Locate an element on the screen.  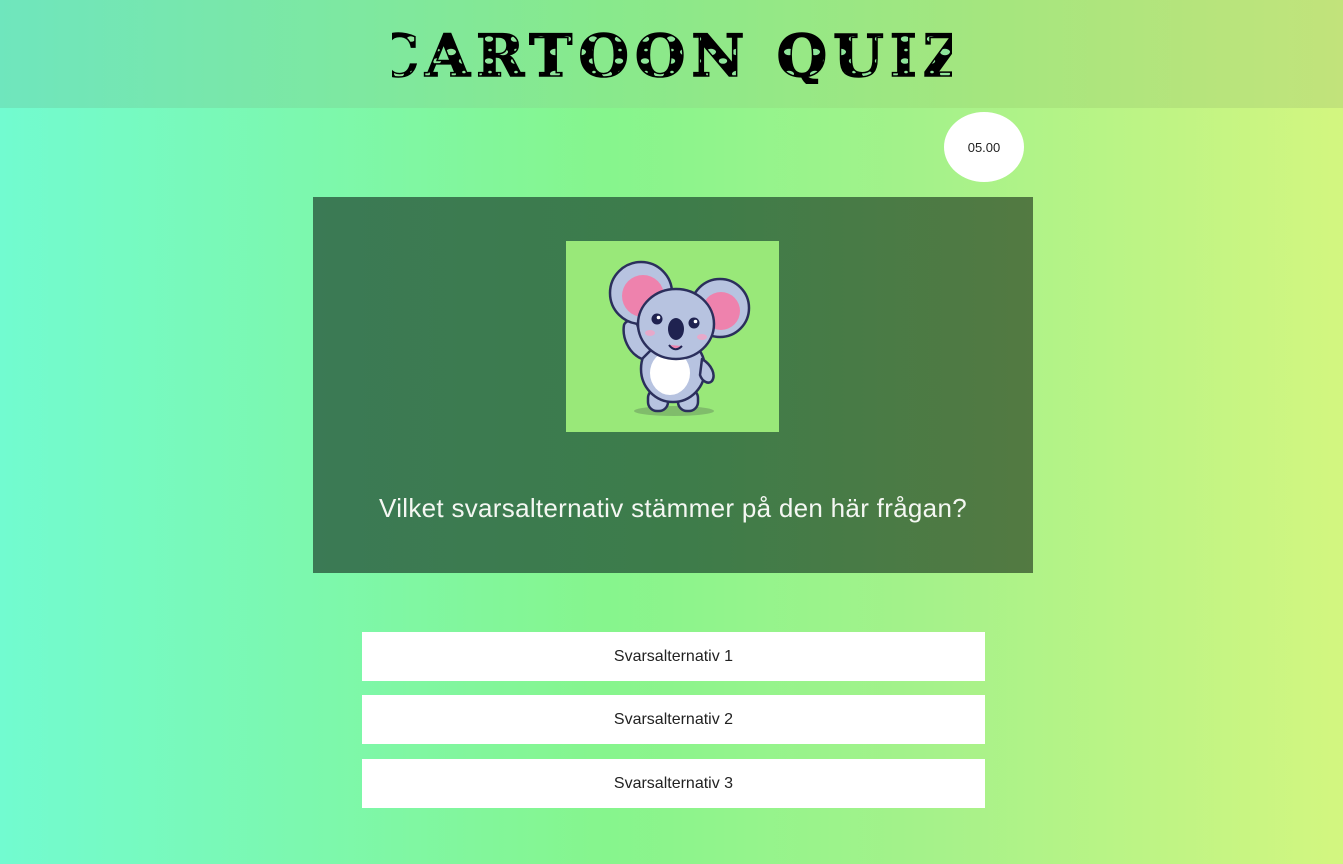
answer-button-3: Svarsalternativ 3 is located at coordinates (673, 783).